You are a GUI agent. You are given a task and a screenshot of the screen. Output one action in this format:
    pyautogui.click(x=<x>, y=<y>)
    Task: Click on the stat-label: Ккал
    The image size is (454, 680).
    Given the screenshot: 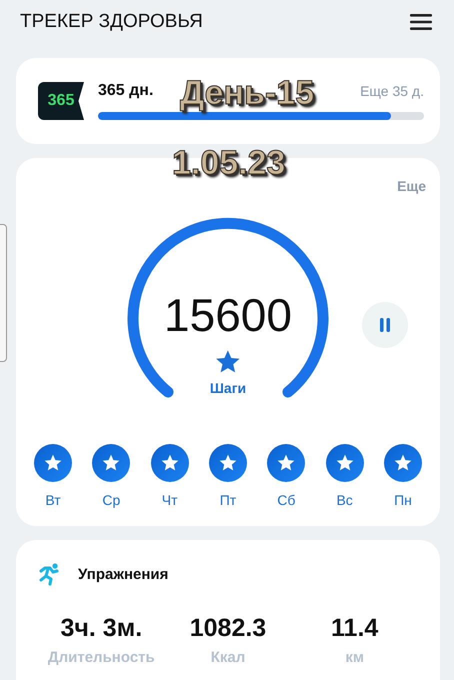 What is the action you would take?
    pyautogui.click(x=228, y=657)
    